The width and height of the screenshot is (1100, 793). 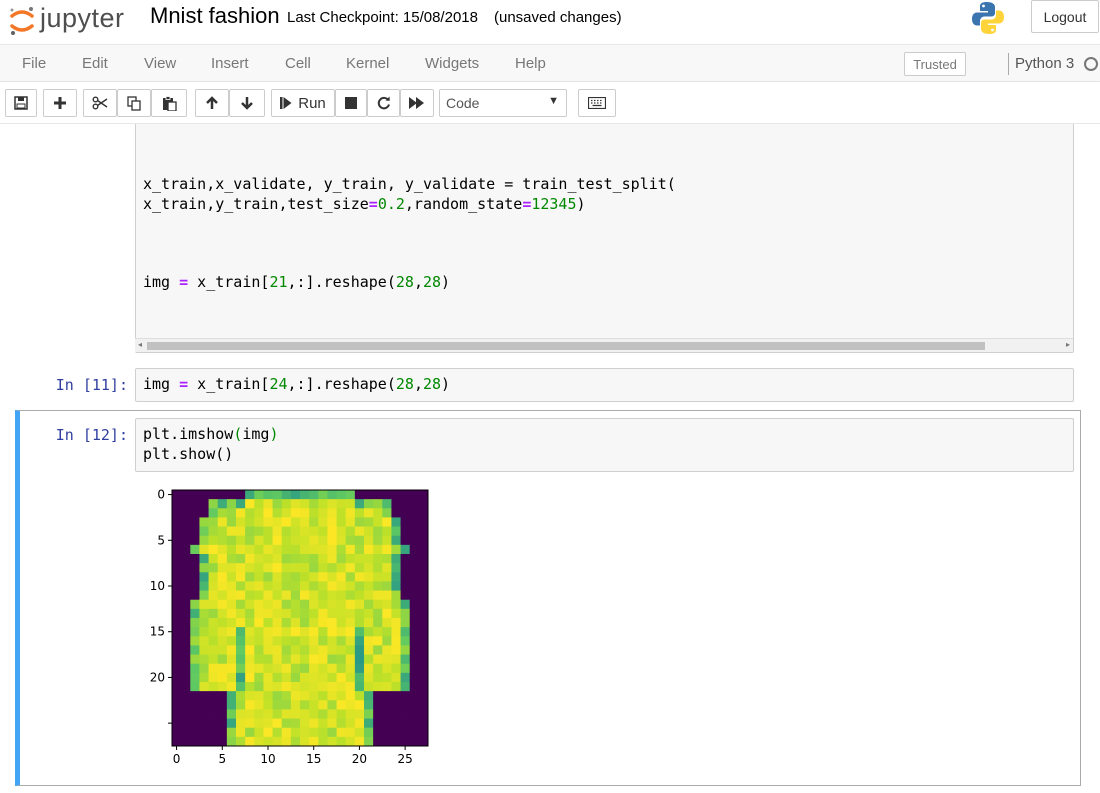 I want to click on menu-insert: Insert, so click(x=230, y=63).